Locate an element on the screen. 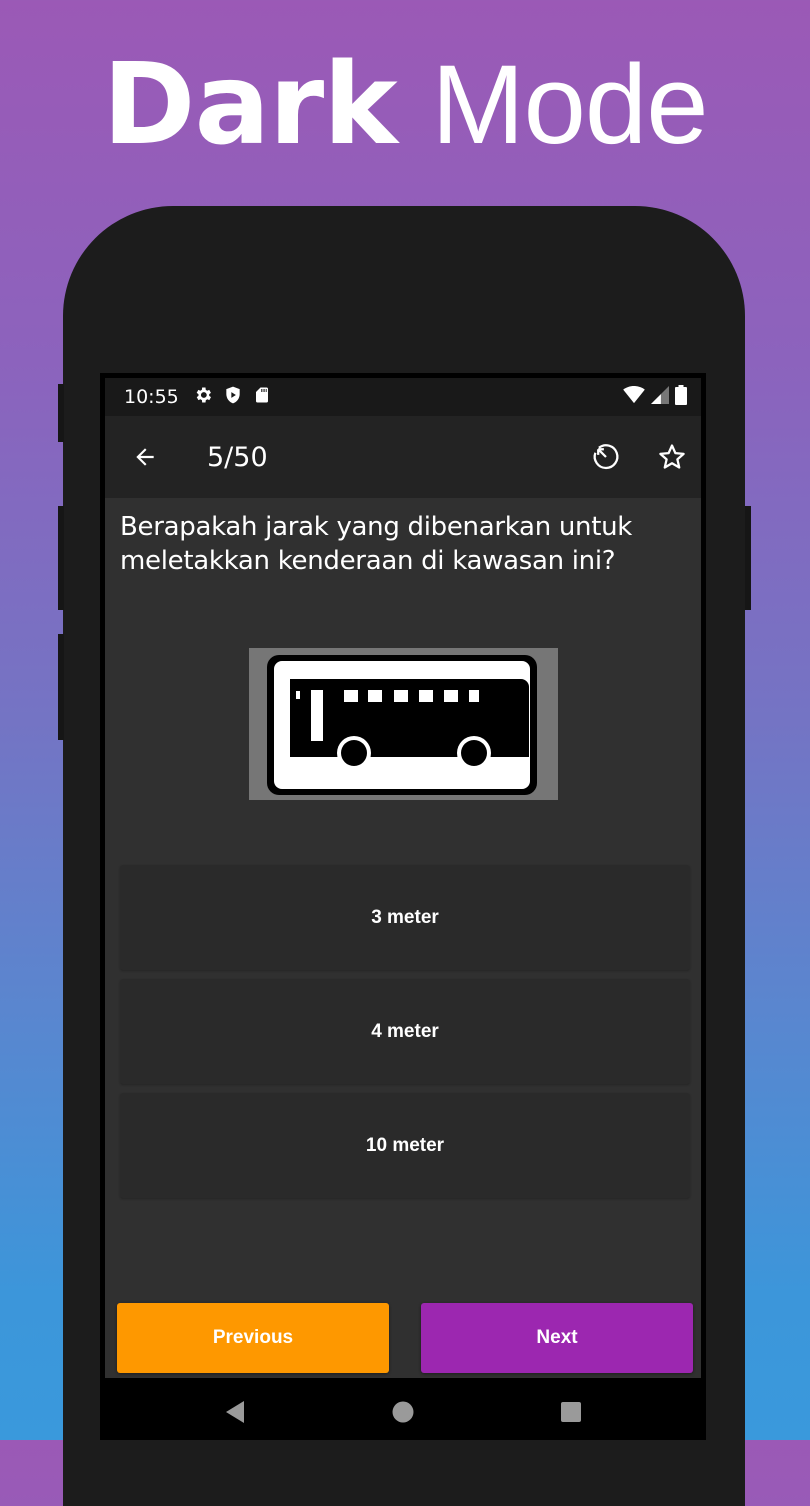  bookmark-star-button is located at coordinates (672, 457).